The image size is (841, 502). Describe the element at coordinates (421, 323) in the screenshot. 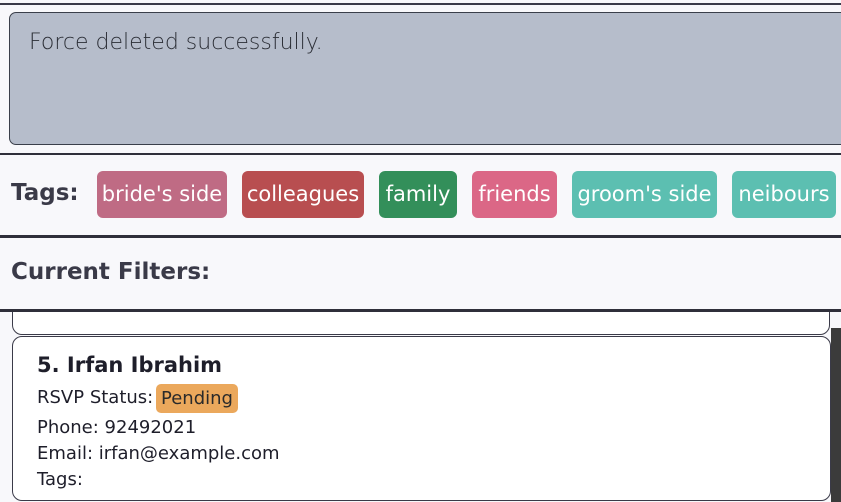

I see `guest-card-previous` at that location.